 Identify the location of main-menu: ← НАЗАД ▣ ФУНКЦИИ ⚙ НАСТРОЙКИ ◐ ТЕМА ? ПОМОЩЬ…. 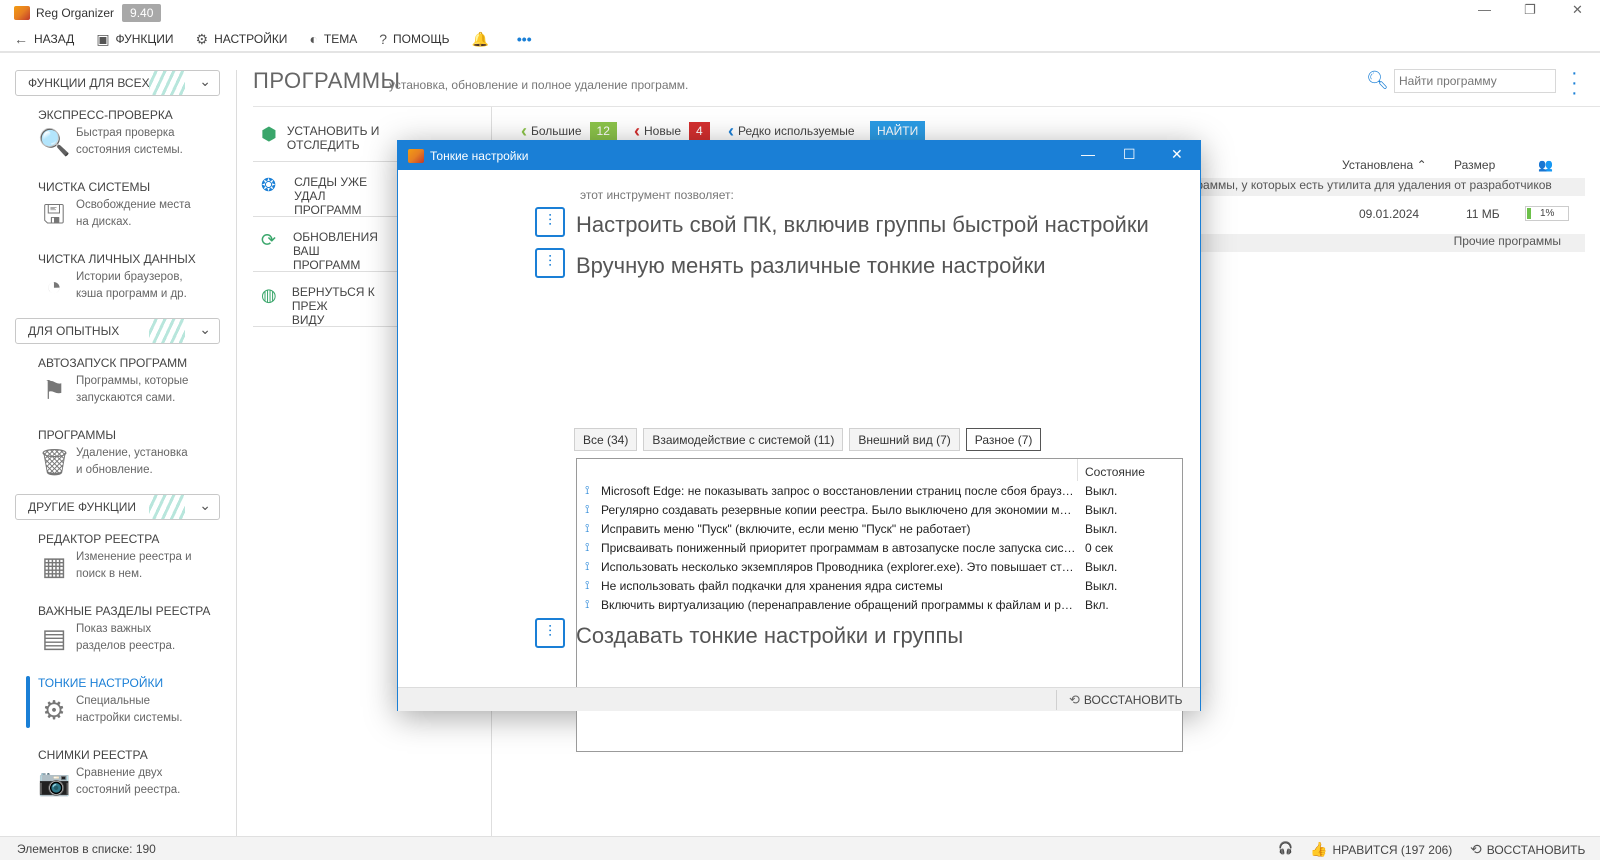
(800, 39).